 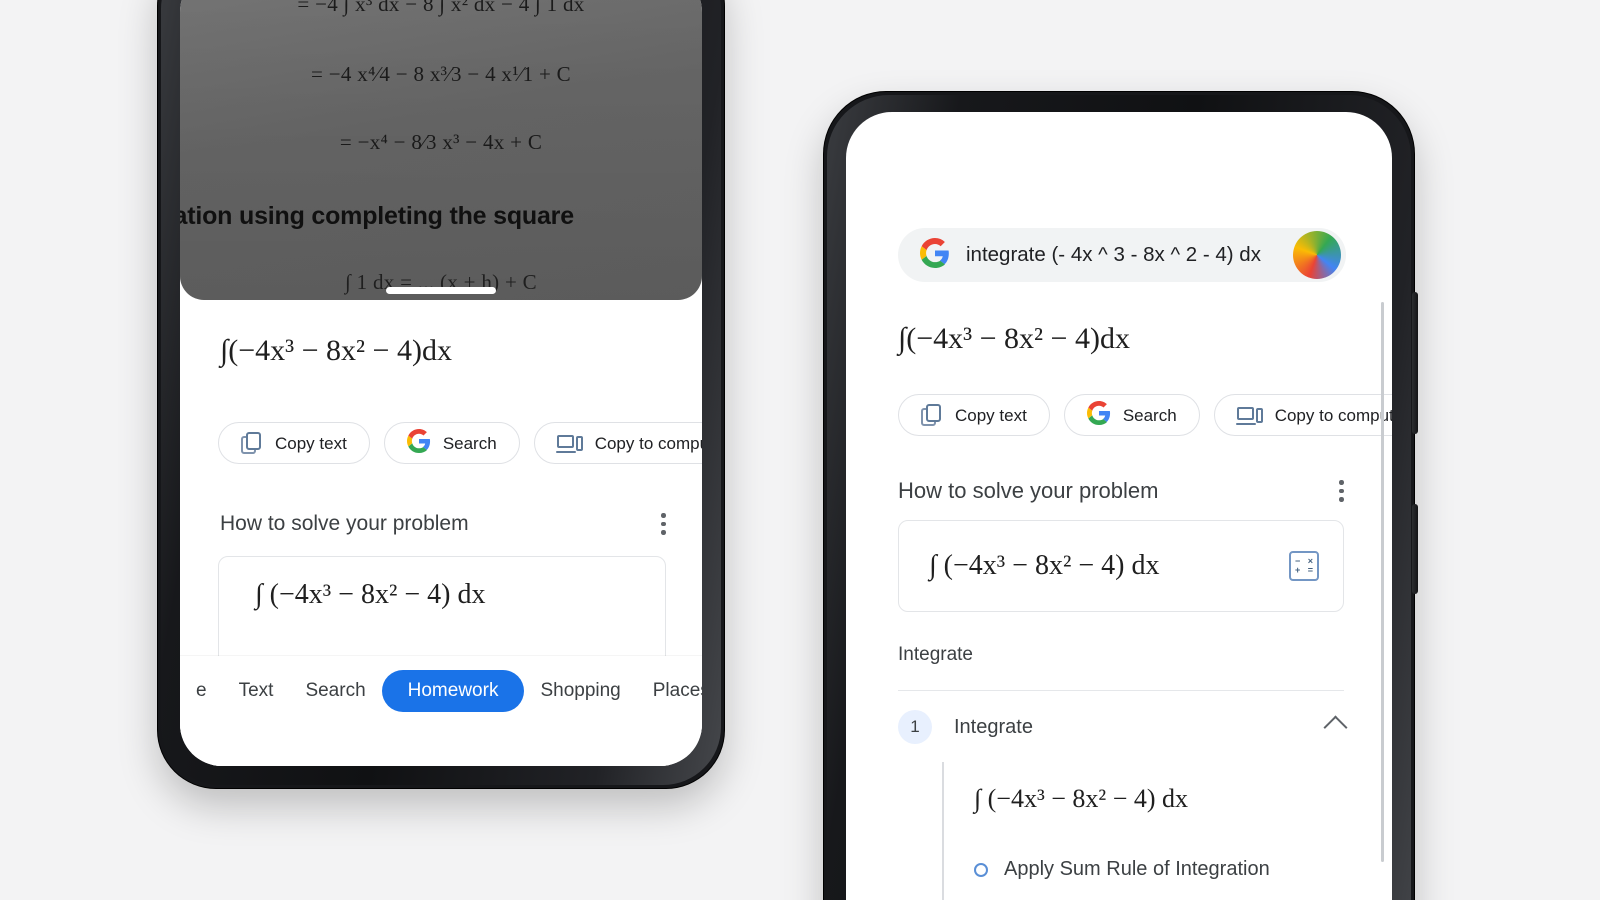 What do you see at coordinates (935, 654) in the screenshot?
I see `method-label: Integrate` at bounding box center [935, 654].